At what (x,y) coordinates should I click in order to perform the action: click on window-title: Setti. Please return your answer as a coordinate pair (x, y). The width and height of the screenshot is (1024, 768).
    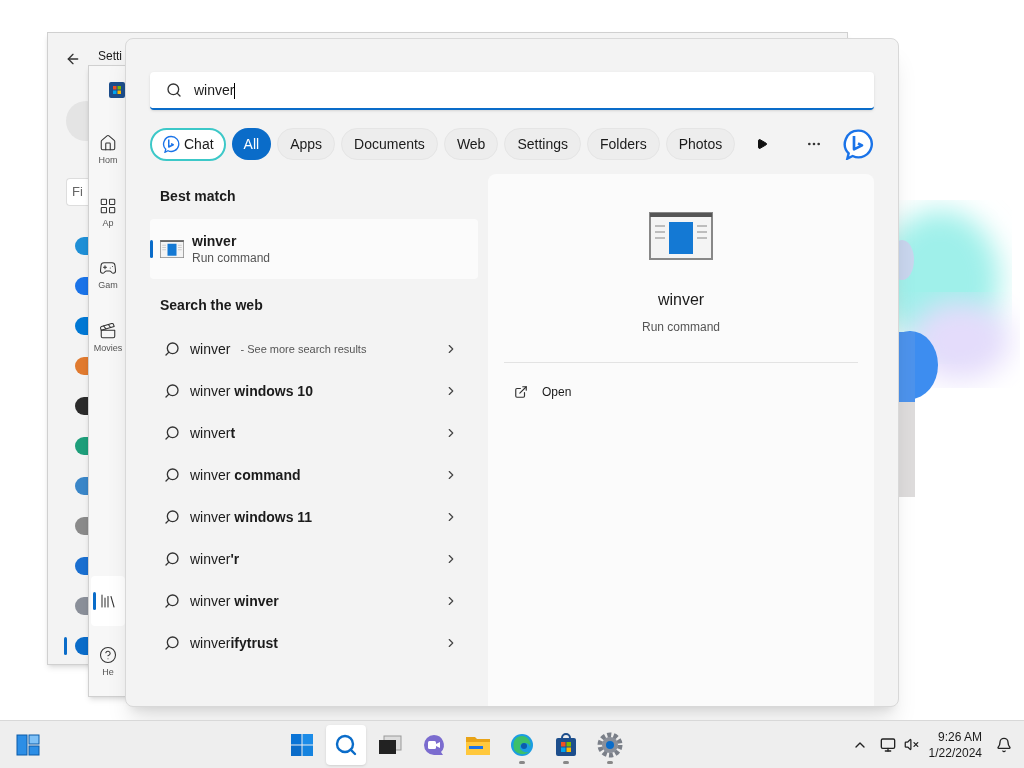
    Looking at the image, I should click on (110, 56).